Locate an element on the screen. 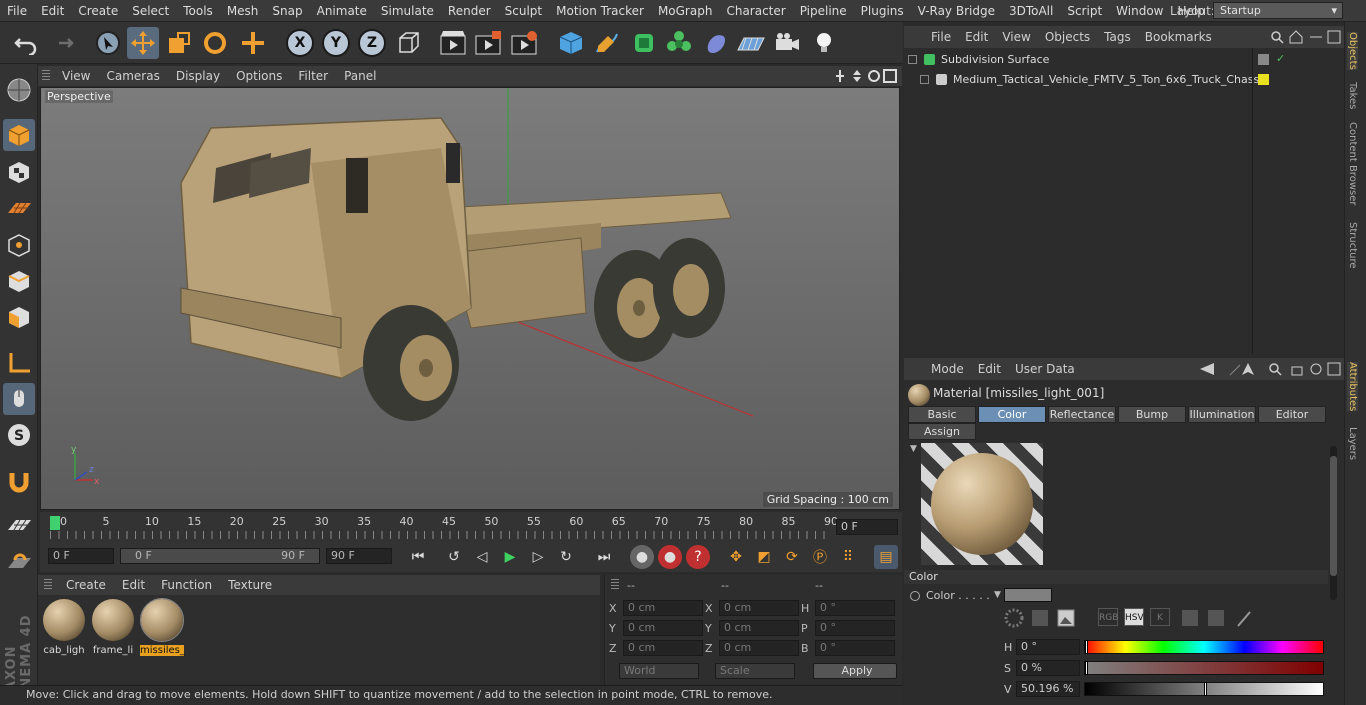 This screenshot has height=705, width=1366. viewport-menu-display: Display is located at coordinates (198, 76).